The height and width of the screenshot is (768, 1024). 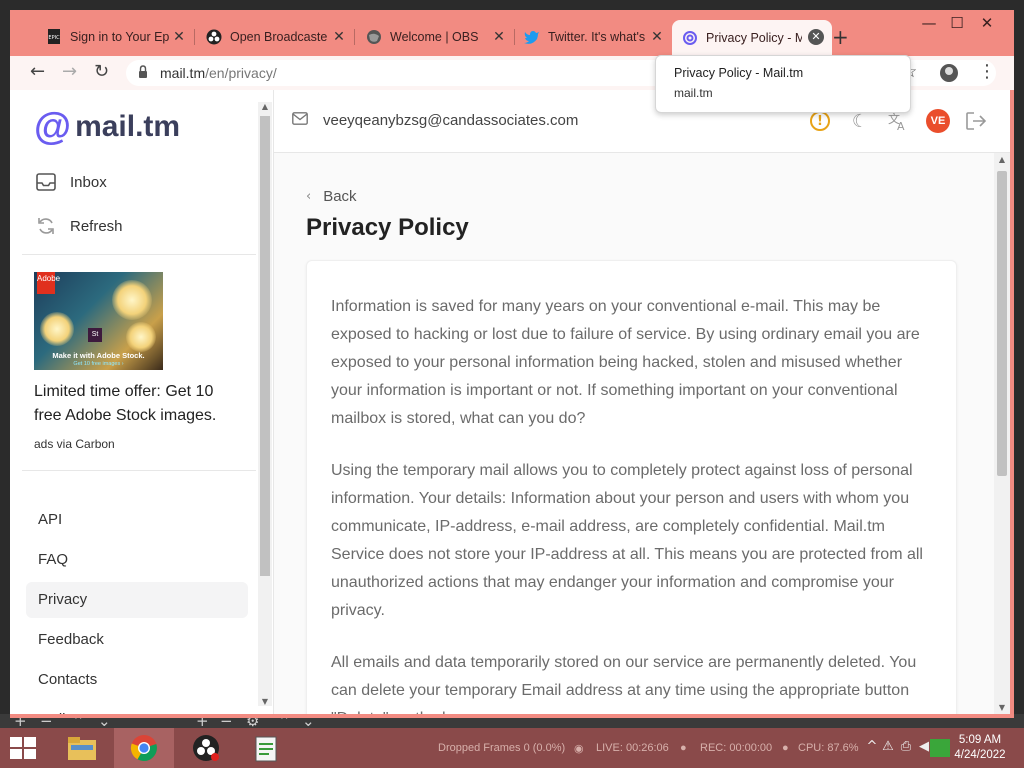 I want to click on window-close-icon: ✕, so click(x=987, y=23).